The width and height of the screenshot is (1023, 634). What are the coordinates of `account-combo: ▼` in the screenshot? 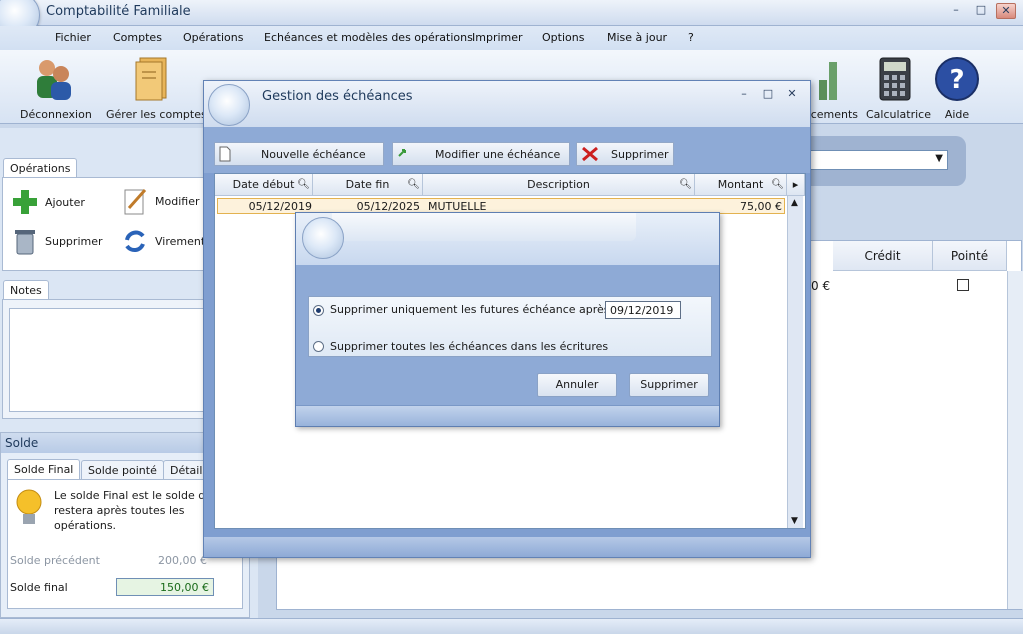 It's located at (873, 160).